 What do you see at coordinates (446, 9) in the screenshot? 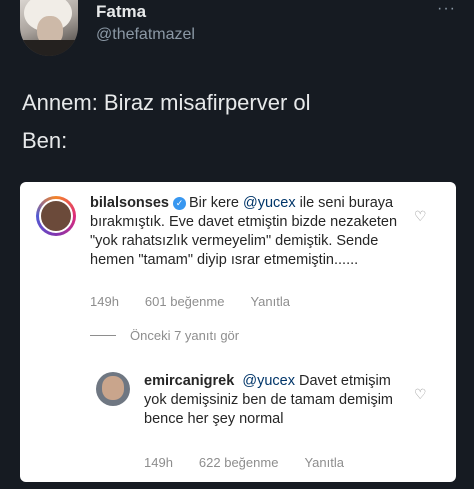
I see `more-options-icon: ···` at bounding box center [446, 9].